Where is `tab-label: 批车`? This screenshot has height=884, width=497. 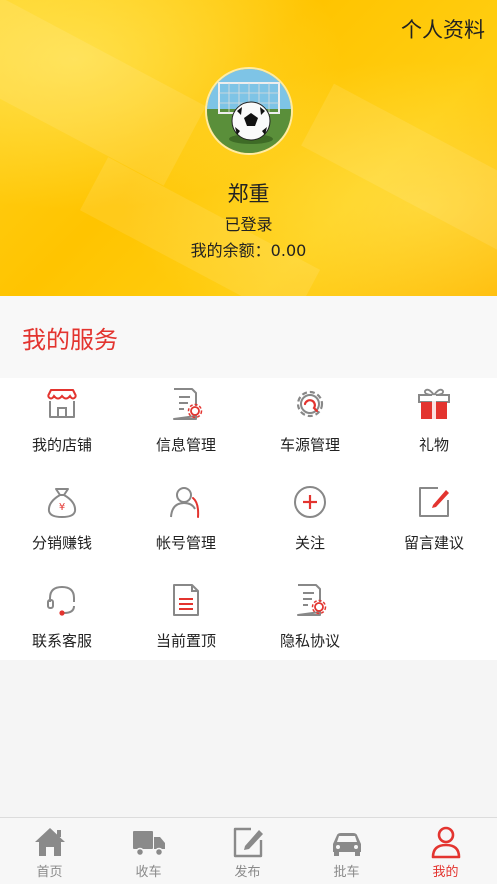
tab-label: 批车 is located at coordinates (346, 872).